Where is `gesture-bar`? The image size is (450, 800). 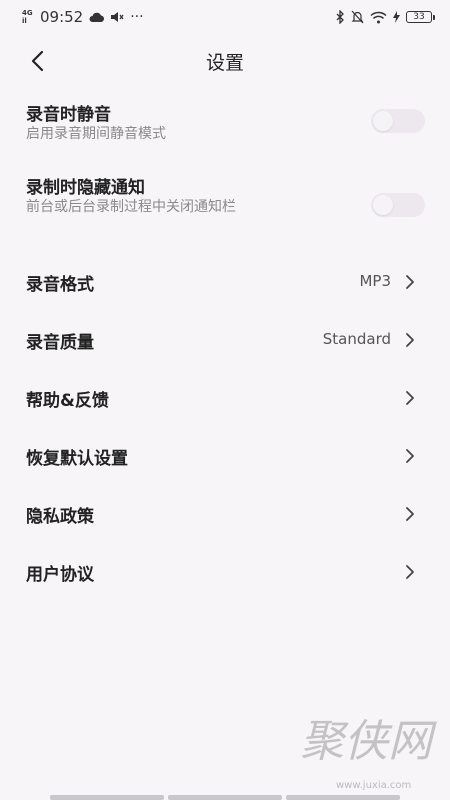 gesture-bar is located at coordinates (225, 797).